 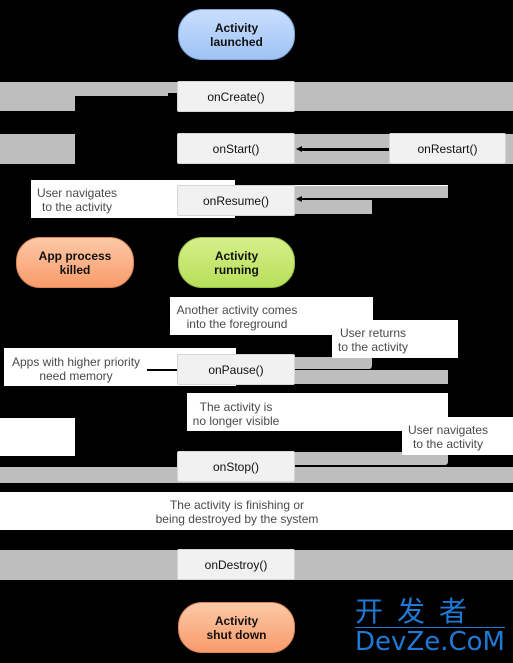 I want to click on band-onpause-right, so click(x=371, y=377).